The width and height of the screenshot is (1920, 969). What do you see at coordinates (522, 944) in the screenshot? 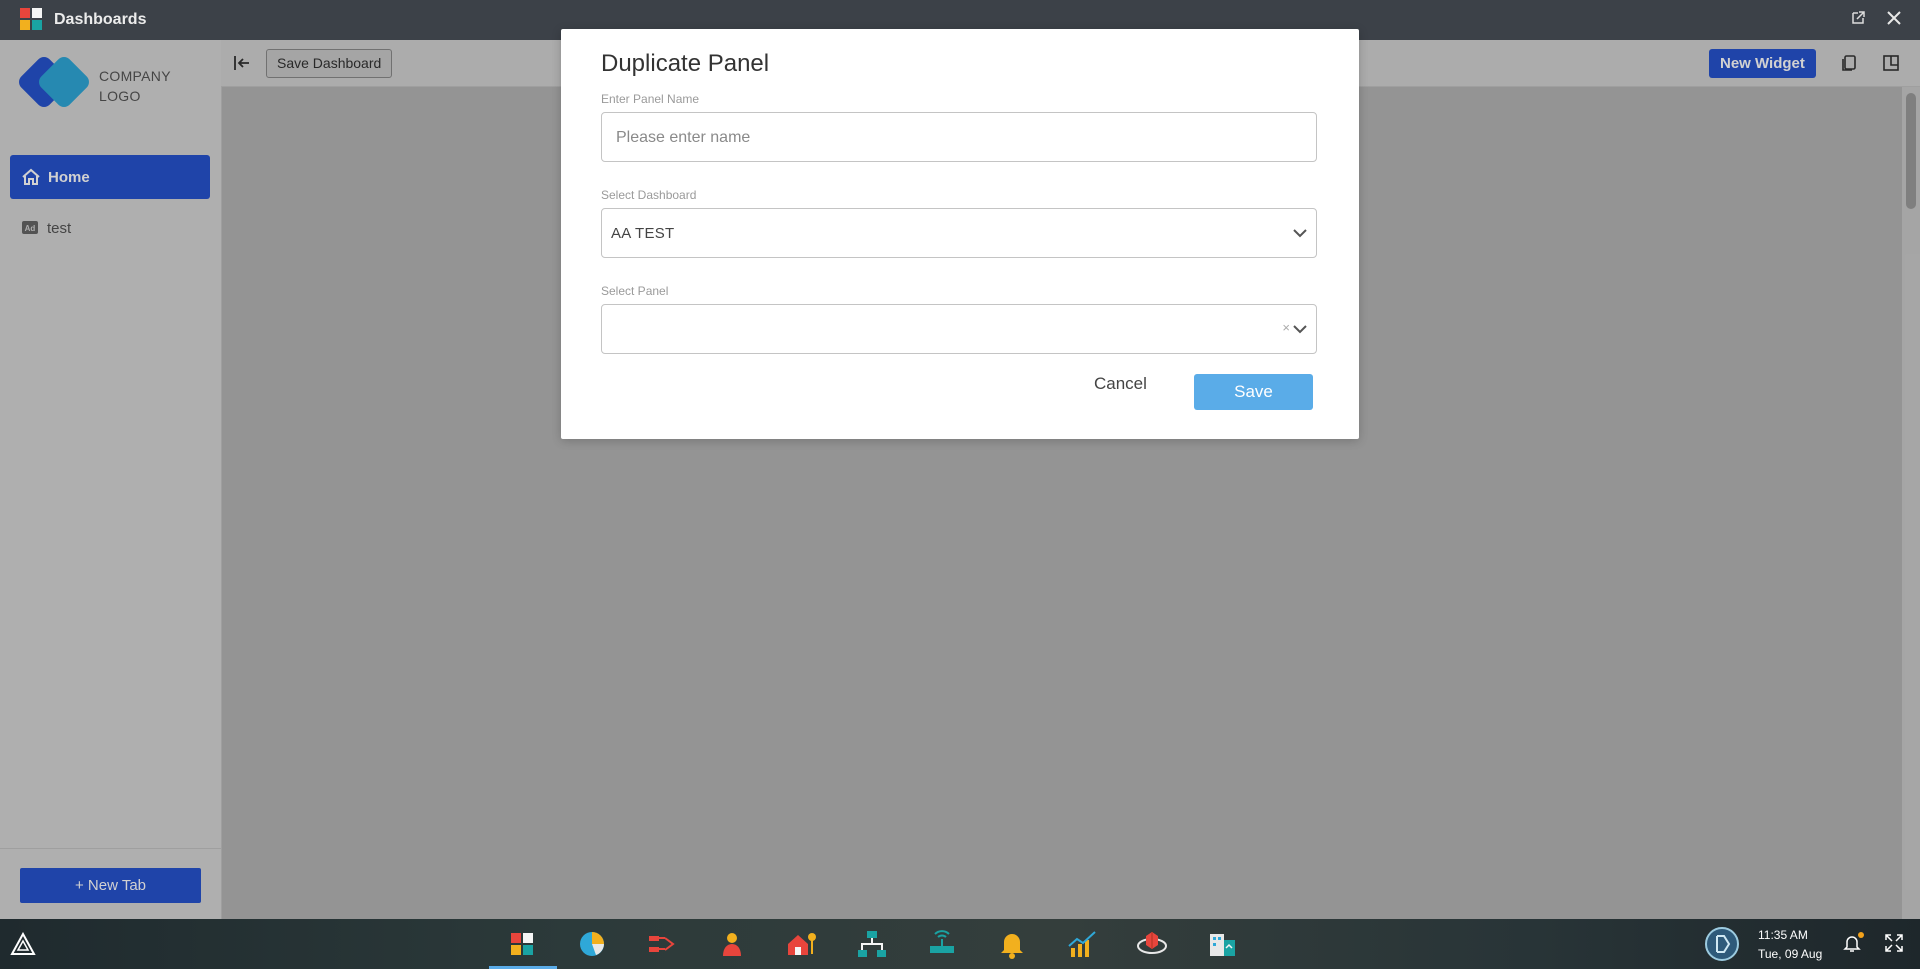
I see `dashboards-icon` at bounding box center [522, 944].